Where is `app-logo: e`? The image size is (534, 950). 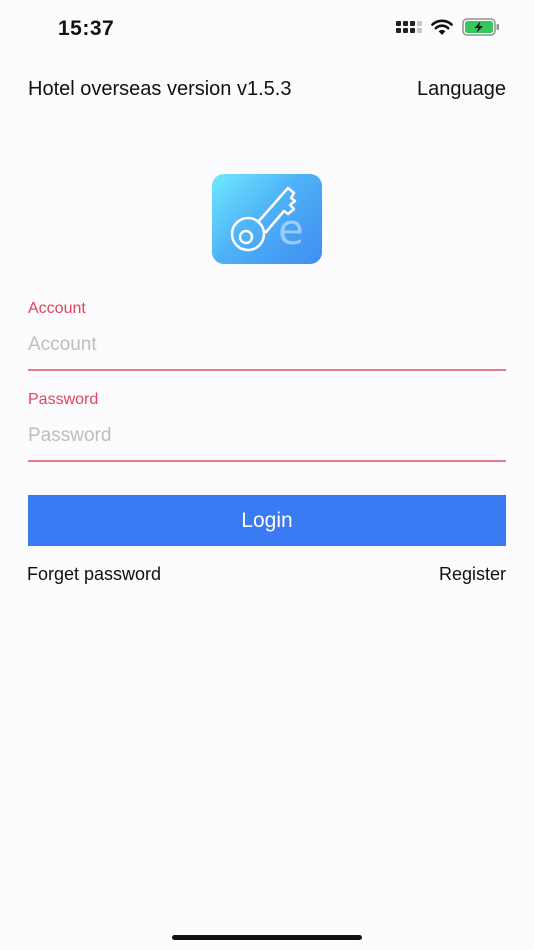 app-logo: e is located at coordinates (267, 219).